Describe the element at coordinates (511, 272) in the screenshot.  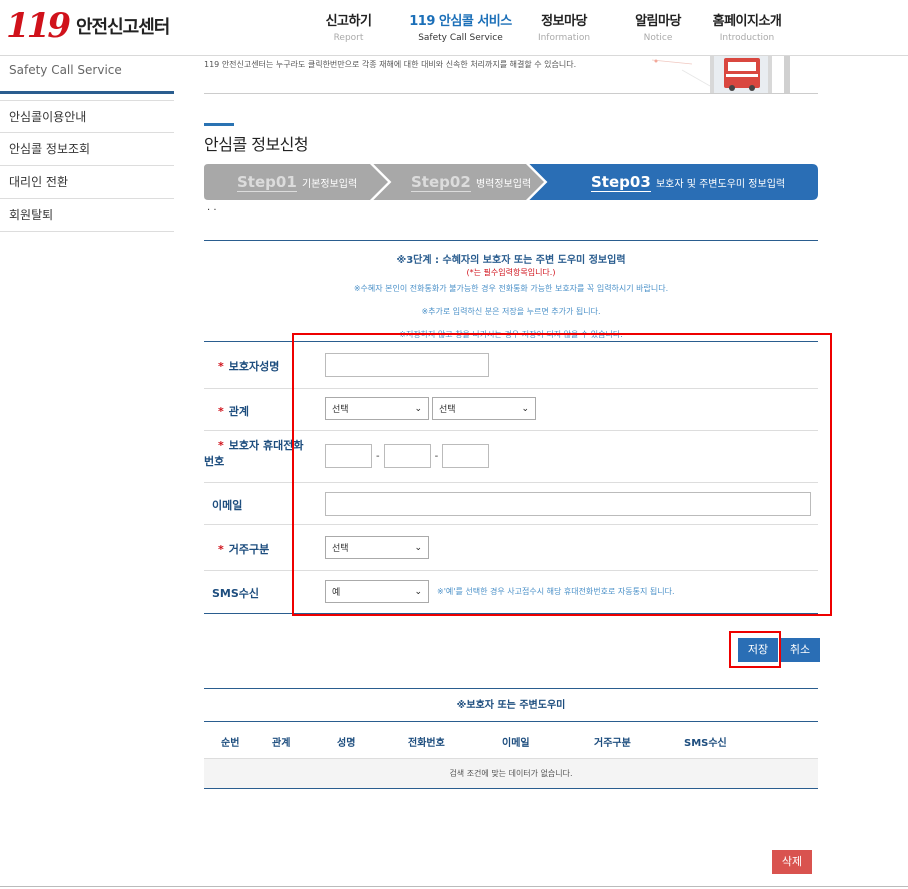
I see `guide-required-note: (*는 필수입력항목입니다.)` at that location.